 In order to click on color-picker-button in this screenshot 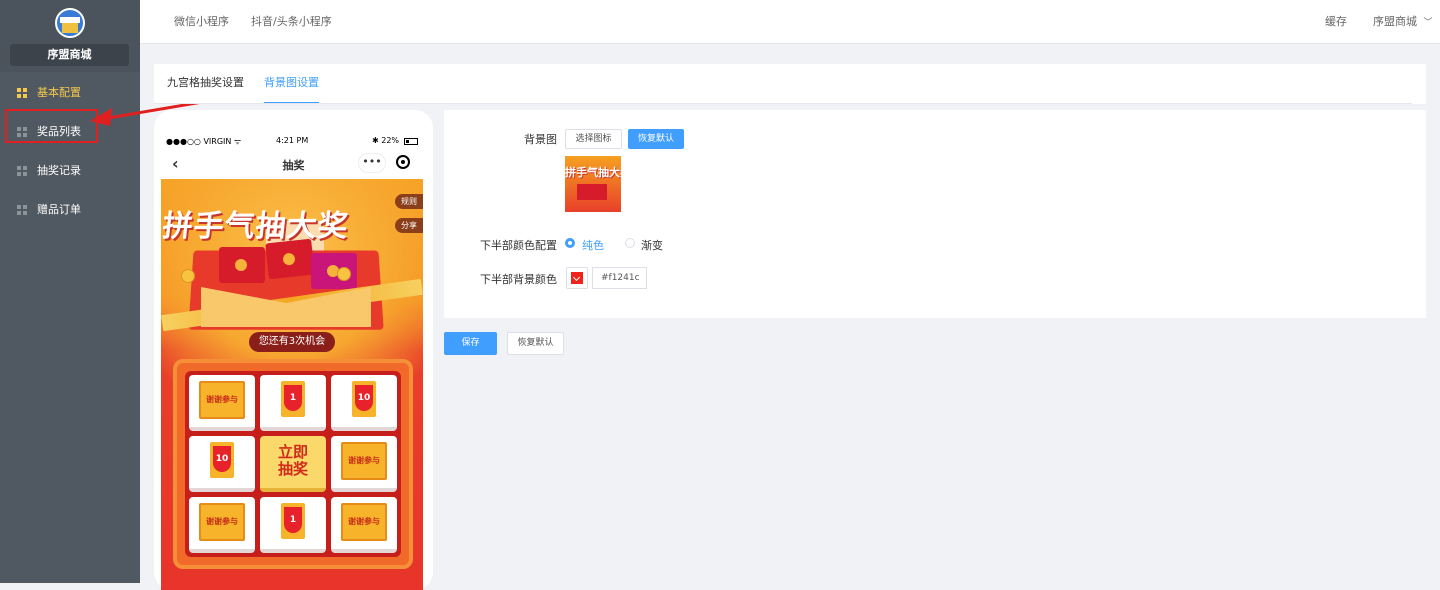, I will do `click(577, 278)`.